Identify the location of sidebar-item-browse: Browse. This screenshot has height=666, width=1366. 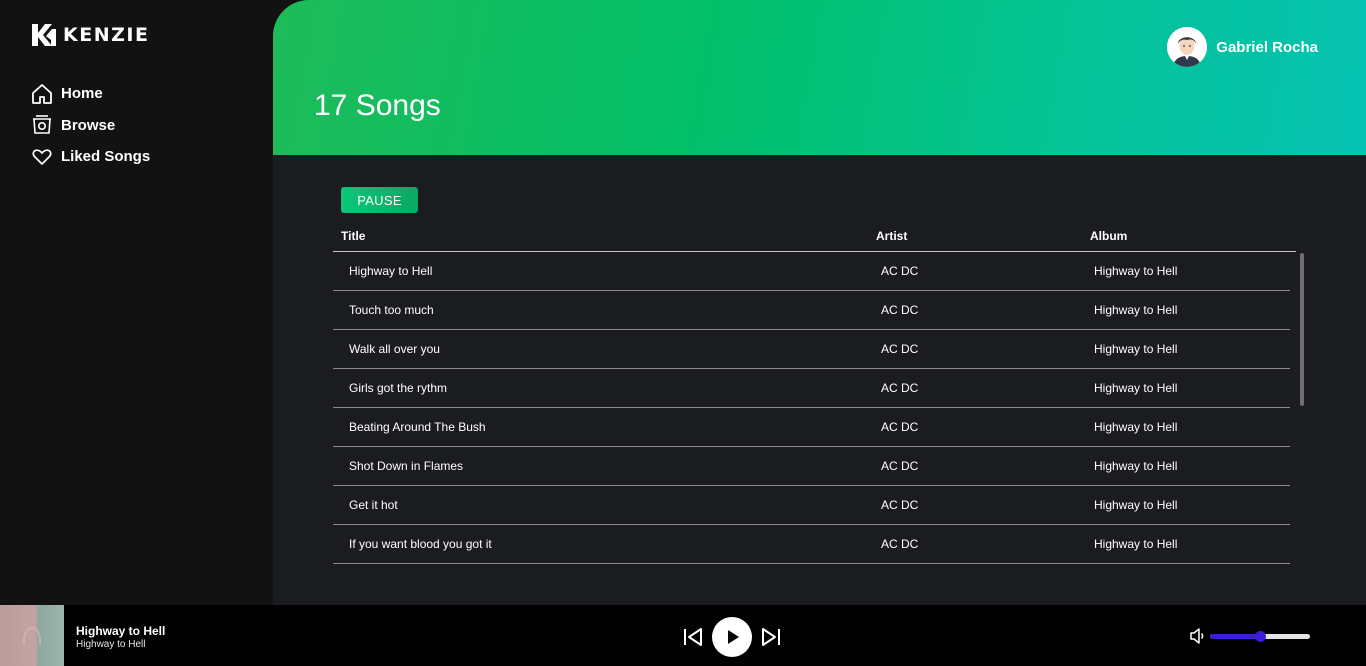
(90, 126).